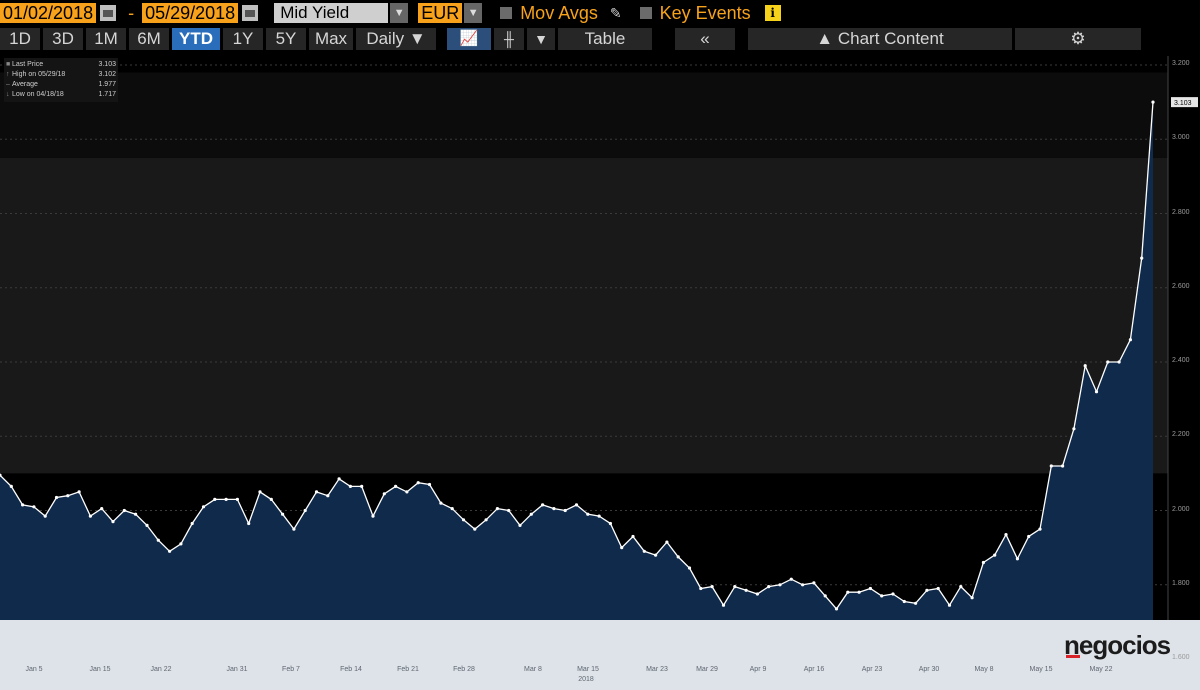 This screenshot has height=690, width=1200. I want to click on x-tick-label: May 22, so click(1101, 669).